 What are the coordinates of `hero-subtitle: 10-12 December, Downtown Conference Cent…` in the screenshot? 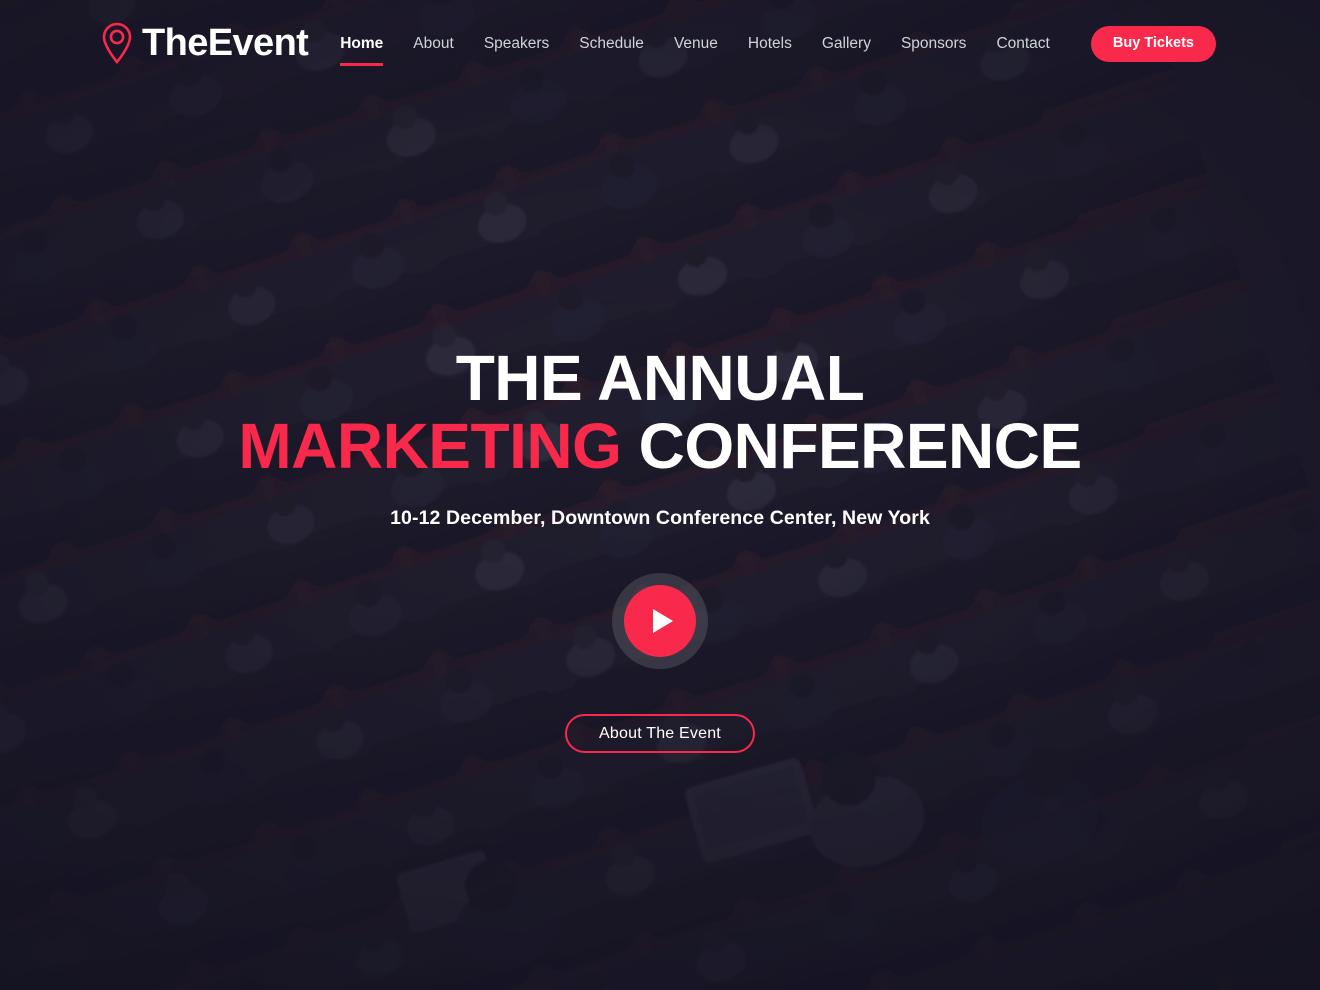 It's located at (660, 517).